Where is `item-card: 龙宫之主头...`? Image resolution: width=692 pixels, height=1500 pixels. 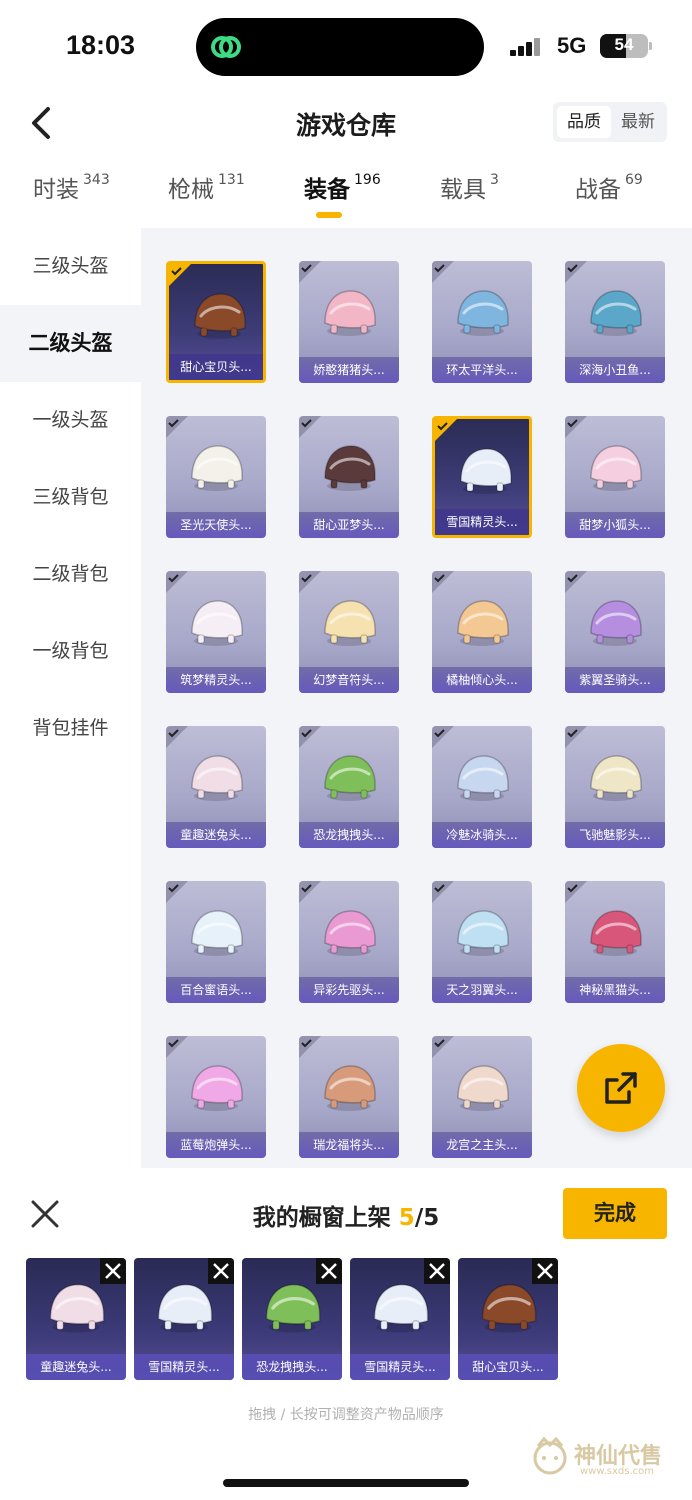
item-card: 龙宫之主头... is located at coordinates (482, 1097).